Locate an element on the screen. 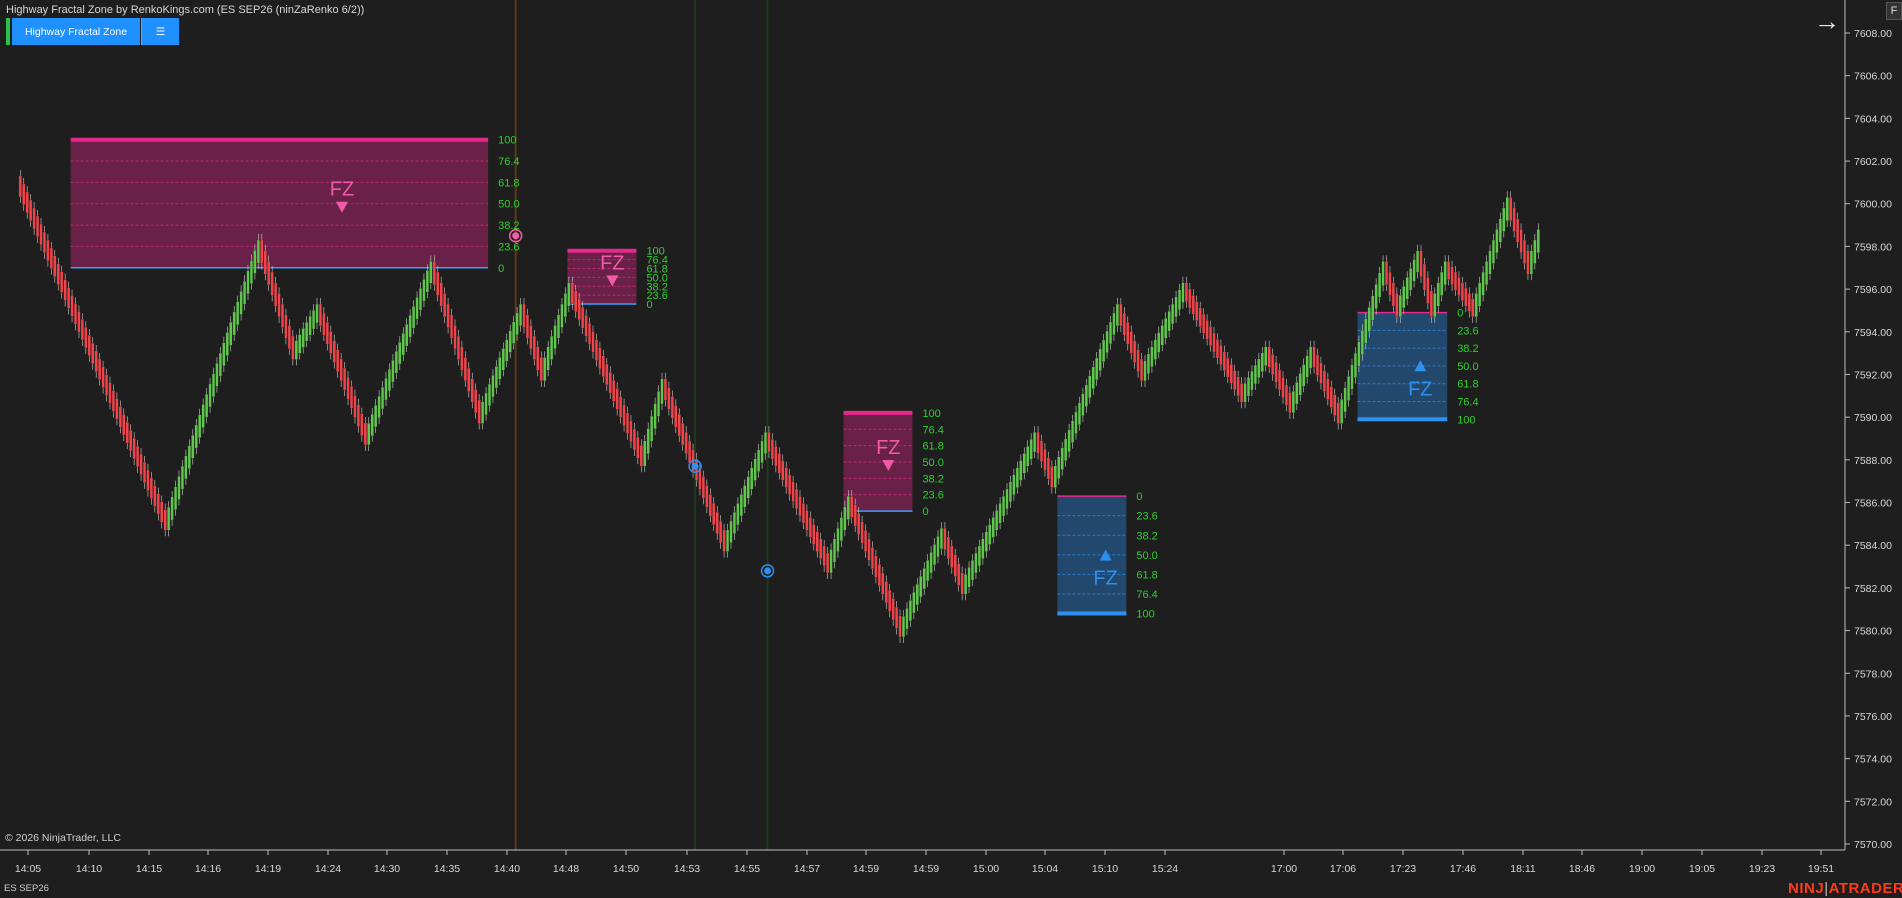  y-tick-label: 7572.00 is located at coordinates (1873, 802).